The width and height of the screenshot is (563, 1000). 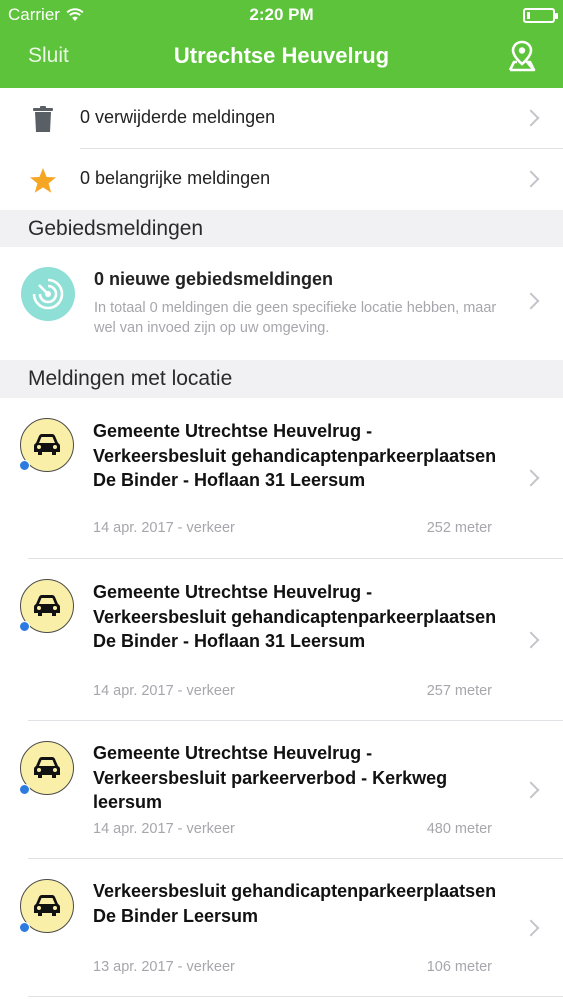 What do you see at coordinates (214, 279) in the screenshot?
I see `area-notifications-title: 0 nieuwe gebiedsmeldingen` at bounding box center [214, 279].